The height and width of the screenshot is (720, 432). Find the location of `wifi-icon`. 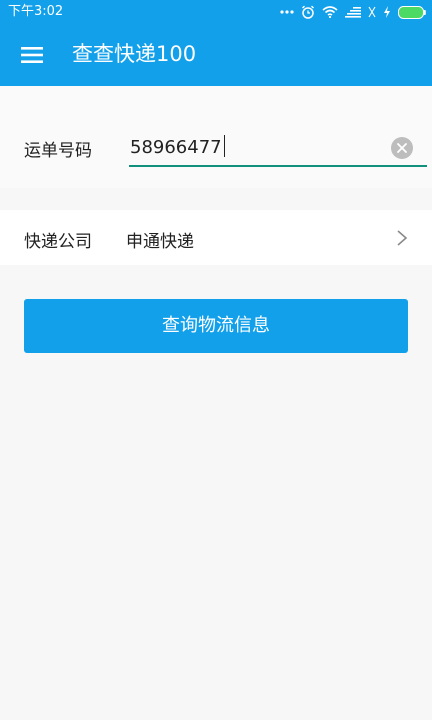

wifi-icon is located at coordinates (330, 12).